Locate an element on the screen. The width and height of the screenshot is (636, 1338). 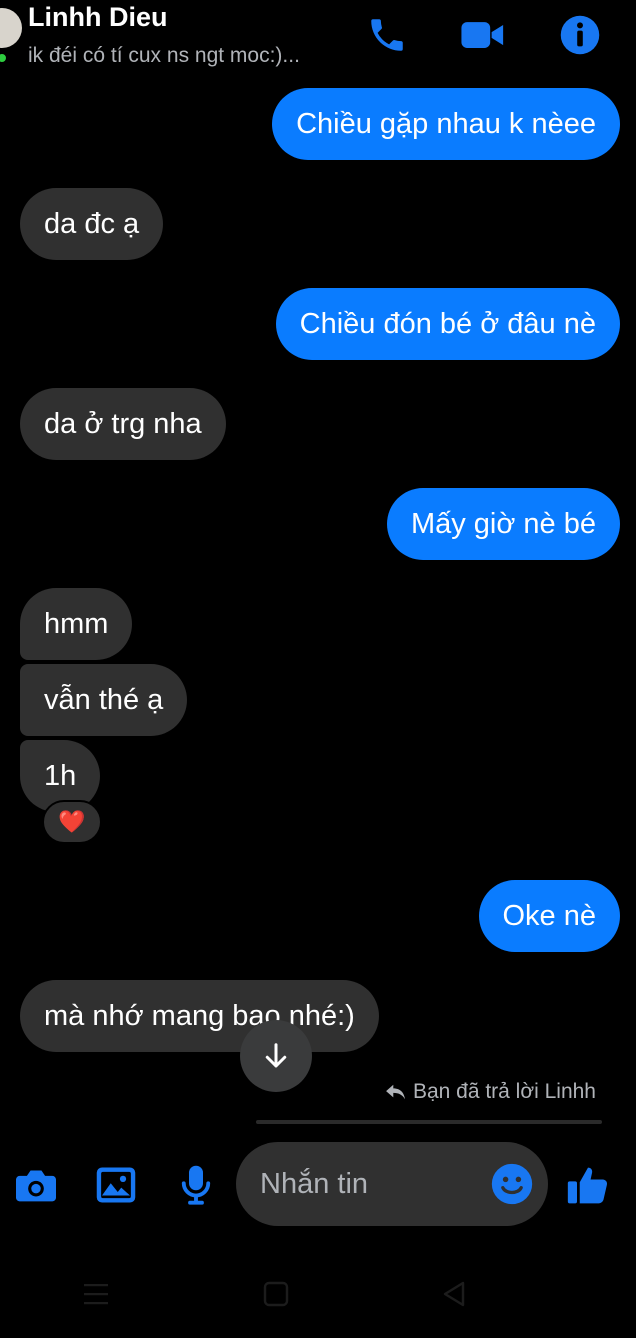
message-outgoing: Chiều đón bé ở đâu nè is located at coordinates (447, 324).